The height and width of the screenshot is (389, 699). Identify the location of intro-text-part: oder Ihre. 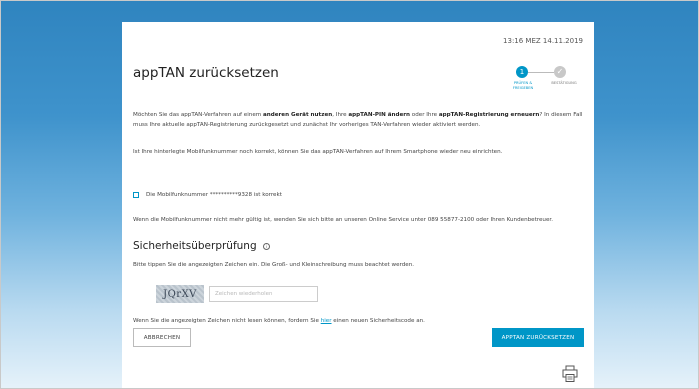
(424, 115).